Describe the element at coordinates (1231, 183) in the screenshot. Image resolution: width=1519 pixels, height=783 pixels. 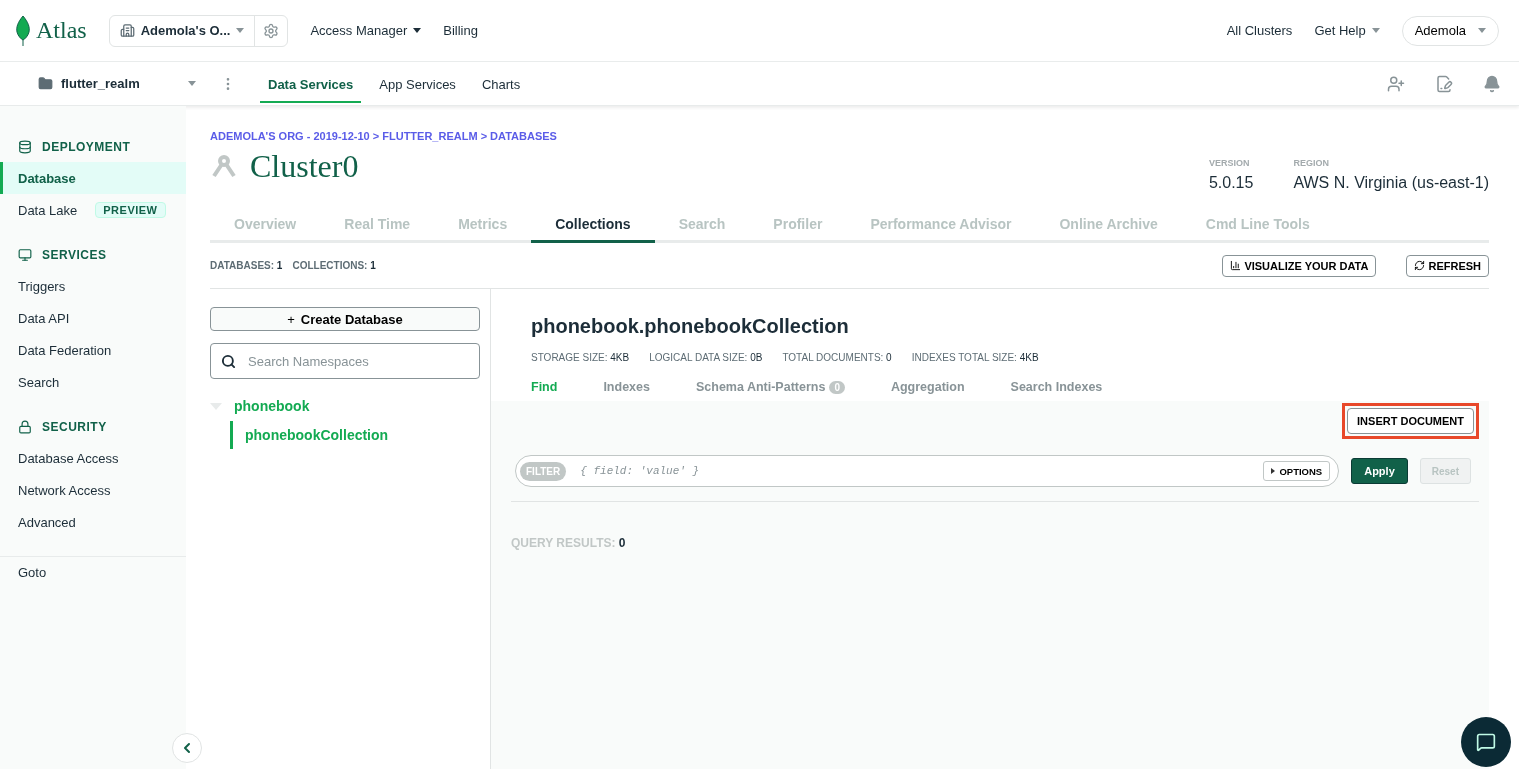
I see `meta-value: 5.0.15` at that location.